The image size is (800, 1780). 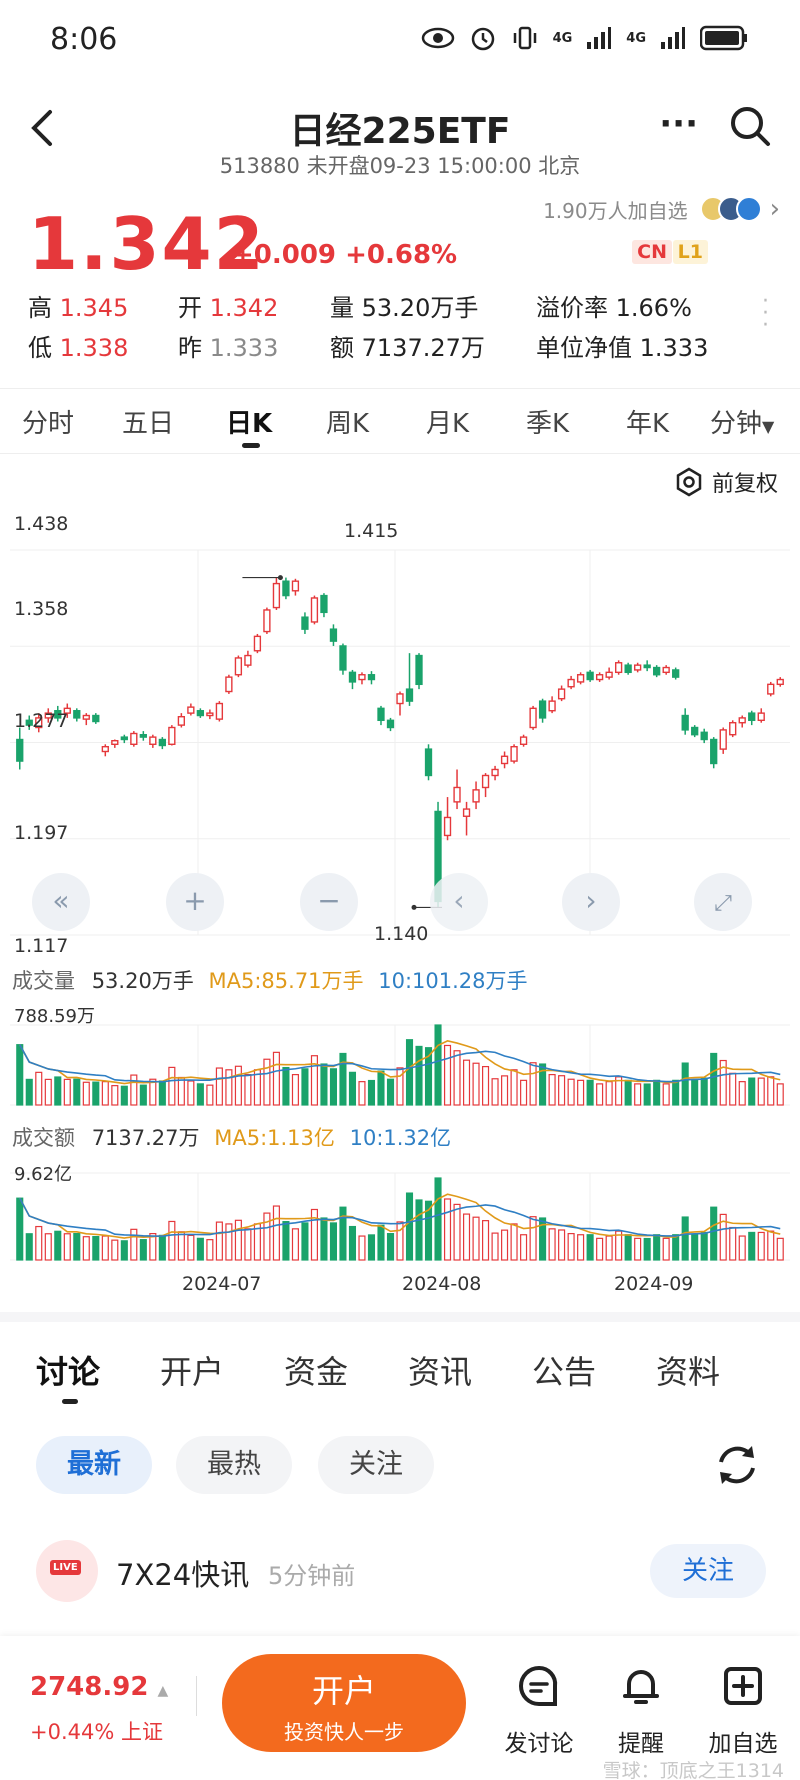 I want to click on stat-prev-close: 昨 1.333, so click(x=228, y=345).